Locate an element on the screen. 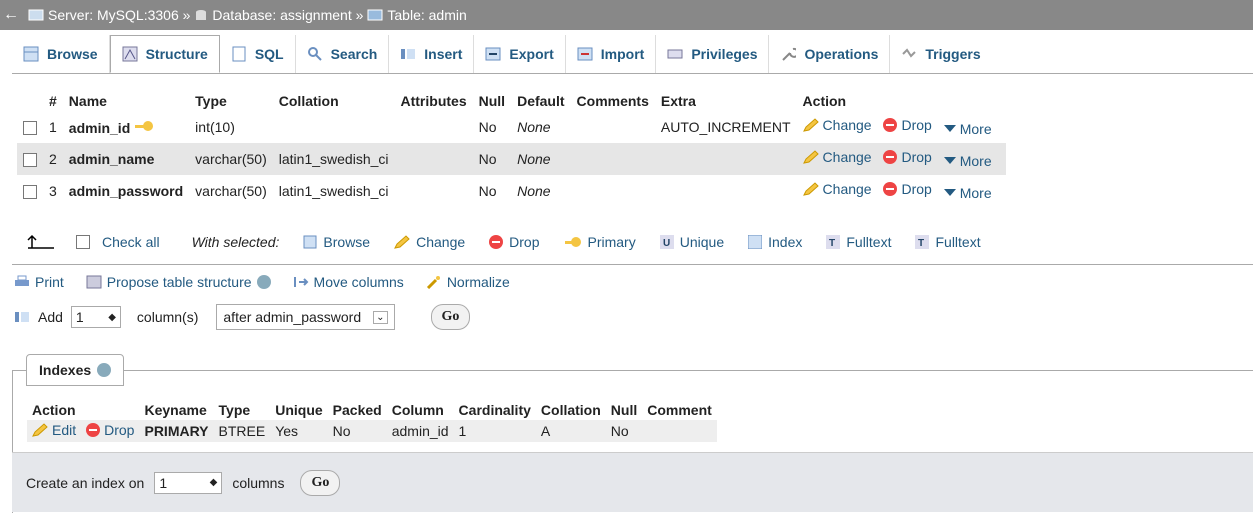 The height and width of the screenshot is (513, 1253). tab-privileges: Privileges is located at coordinates (713, 54).